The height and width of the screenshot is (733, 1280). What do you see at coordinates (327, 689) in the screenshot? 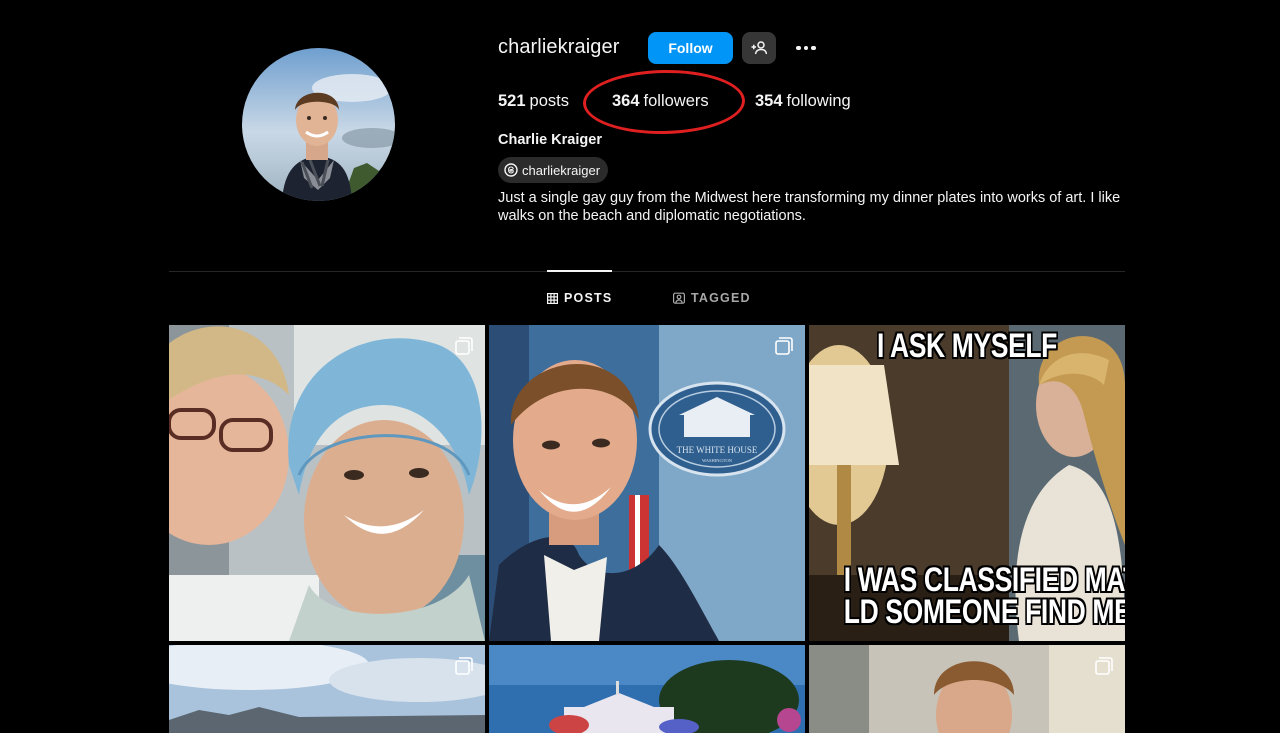
I see `post-tile-lake-landscape` at bounding box center [327, 689].